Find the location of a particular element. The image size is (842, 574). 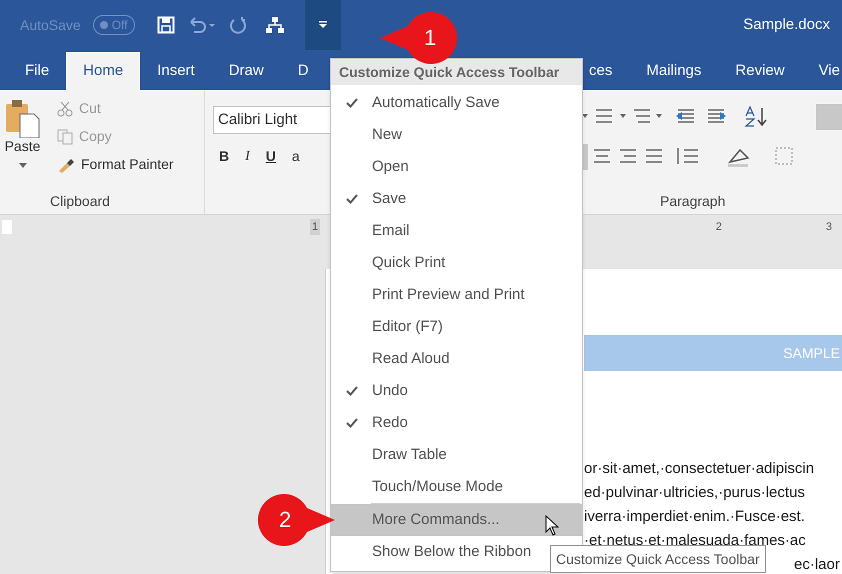

bold-button: B is located at coordinates (224, 156).